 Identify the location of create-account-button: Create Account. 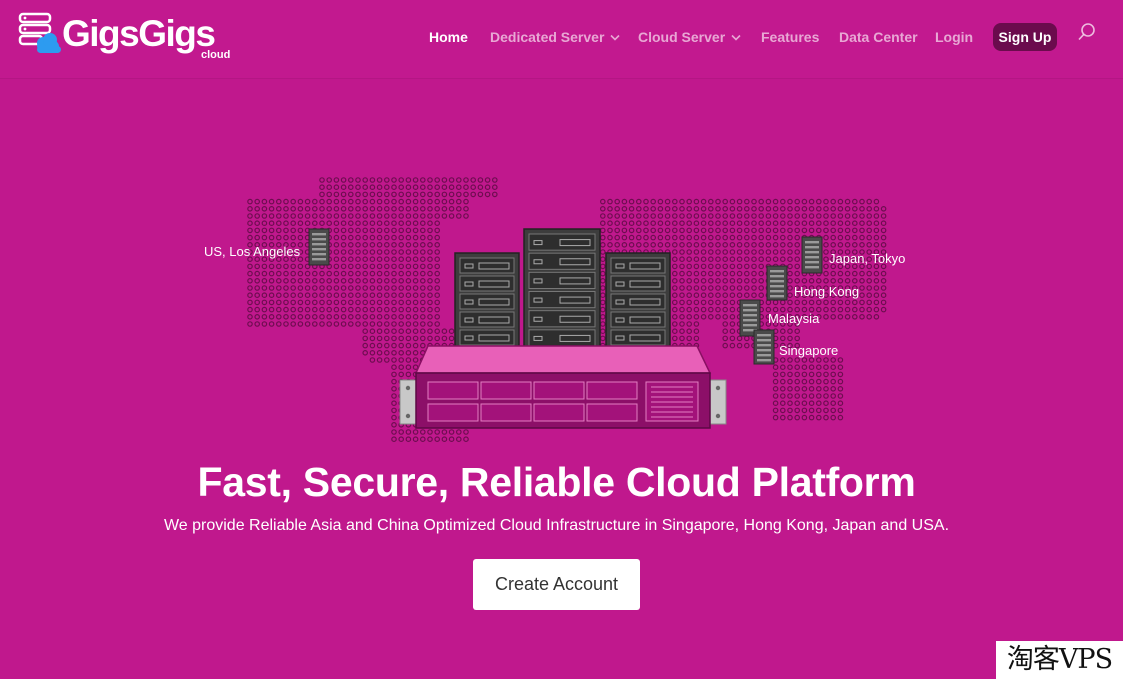
(556, 584).